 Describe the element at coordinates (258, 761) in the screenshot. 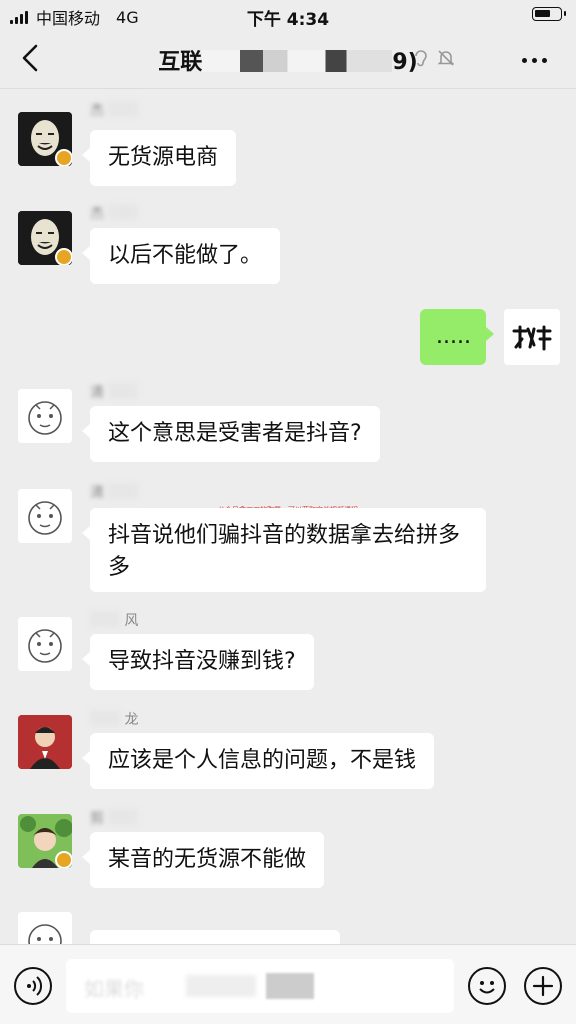

I see `message-bubble: 应该是个人信息的问题，不是钱` at that location.